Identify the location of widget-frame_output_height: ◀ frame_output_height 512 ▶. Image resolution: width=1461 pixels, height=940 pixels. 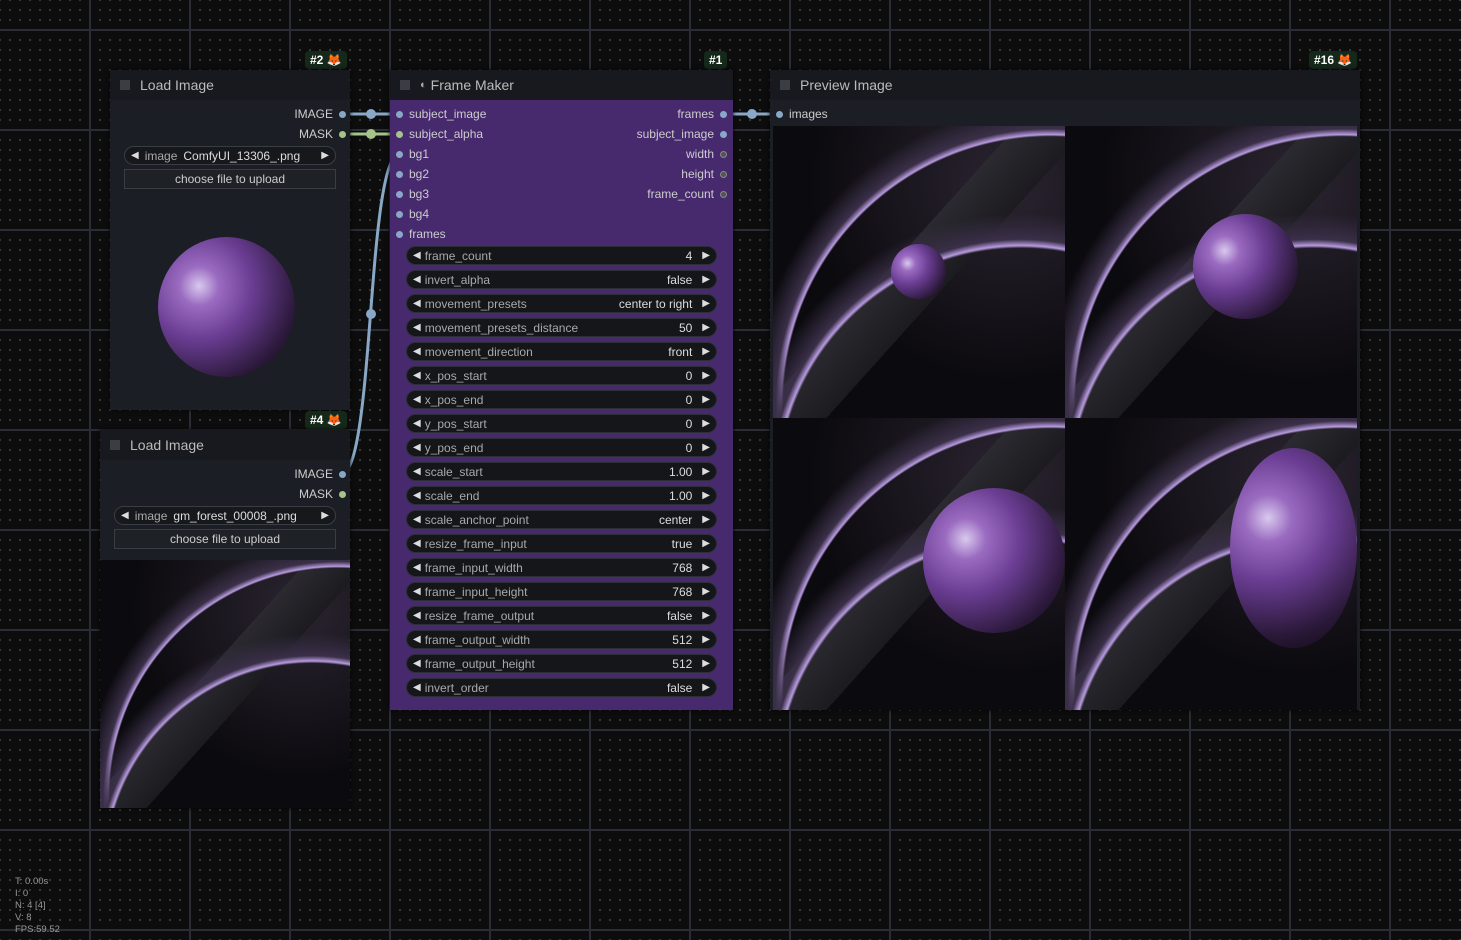
(561, 663).